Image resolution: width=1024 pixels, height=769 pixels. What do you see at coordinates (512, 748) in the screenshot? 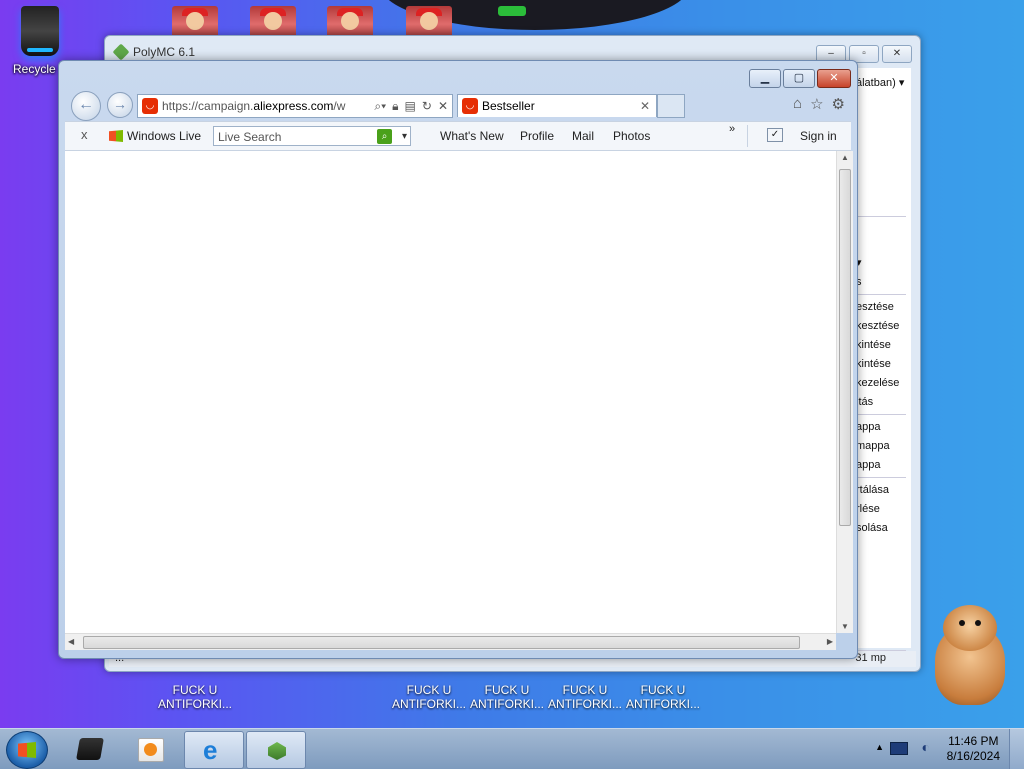
I see `taskbar: e ▲ ◐ 11:46 PM 8/16/2024` at bounding box center [512, 748].